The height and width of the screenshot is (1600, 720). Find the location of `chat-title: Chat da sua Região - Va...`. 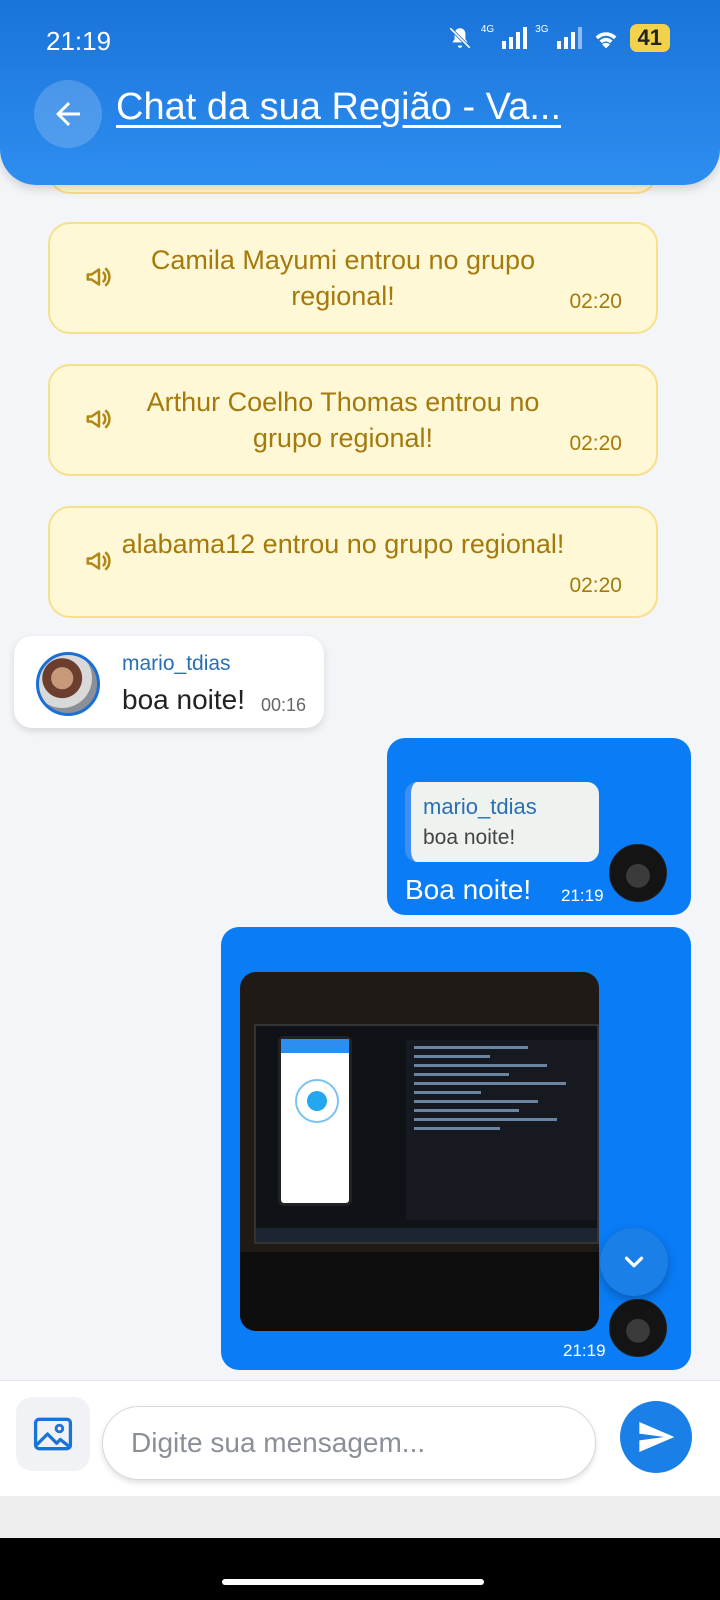

chat-title: Chat da sua Região - Va... is located at coordinates (366, 107).